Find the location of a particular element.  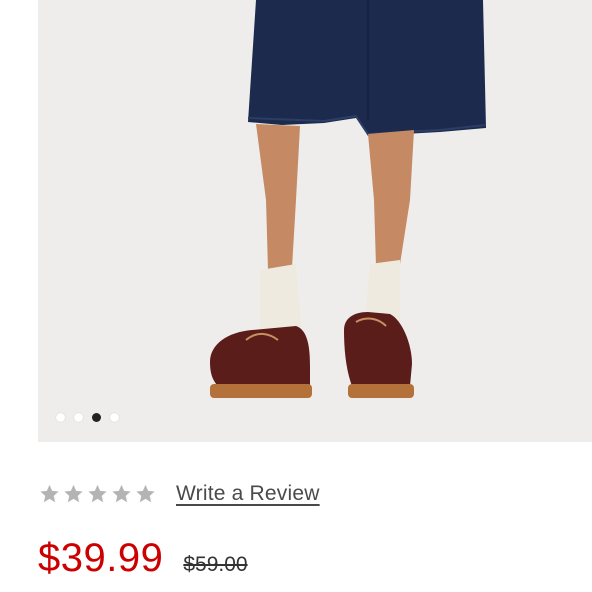

image-carousel-dots is located at coordinates (87, 417).